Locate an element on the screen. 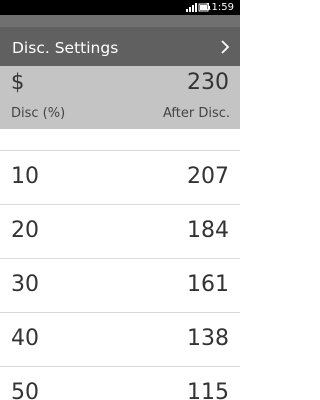  price-value: 230 is located at coordinates (208, 83).